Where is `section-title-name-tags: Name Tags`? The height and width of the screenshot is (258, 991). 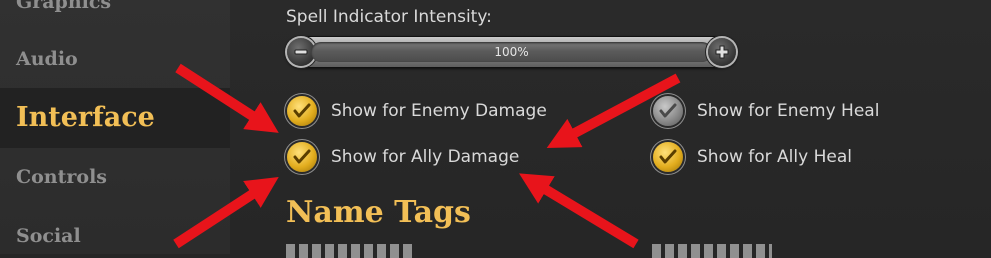 section-title-name-tags: Name Tags is located at coordinates (378, 212).